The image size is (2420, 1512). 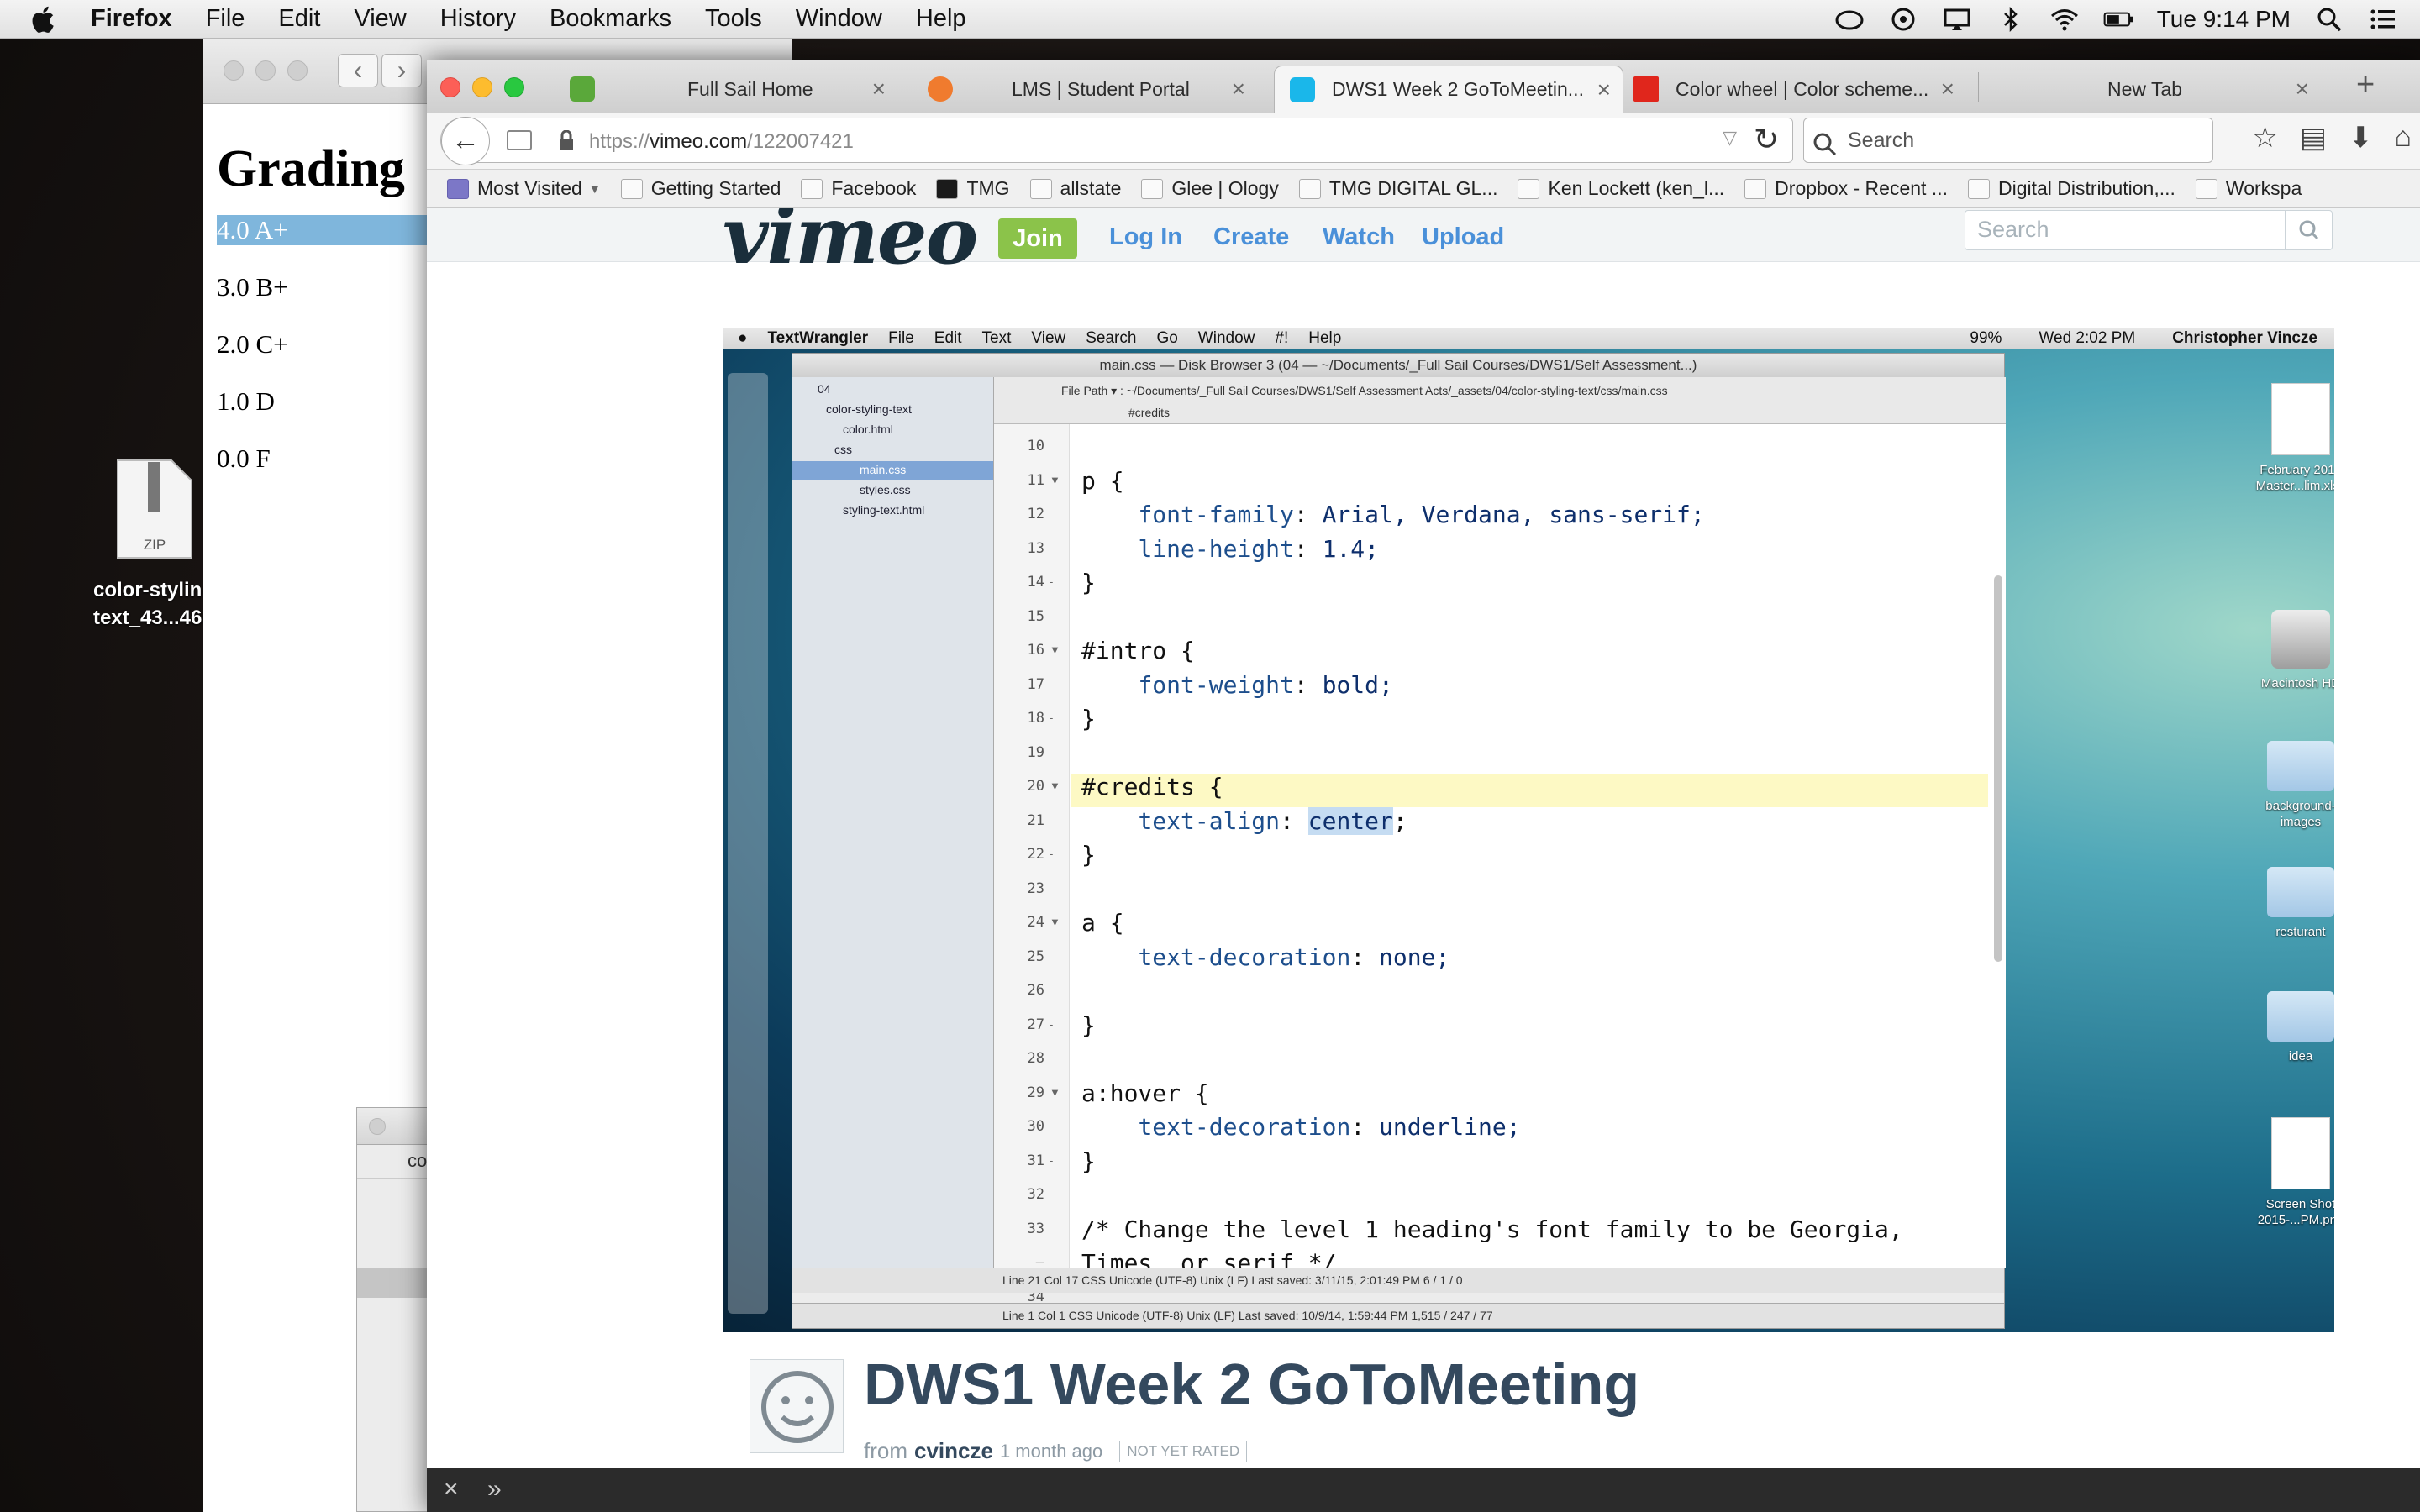 I want to click on tab-new-tab: New Tab ×, so click(x=2154, y=89).